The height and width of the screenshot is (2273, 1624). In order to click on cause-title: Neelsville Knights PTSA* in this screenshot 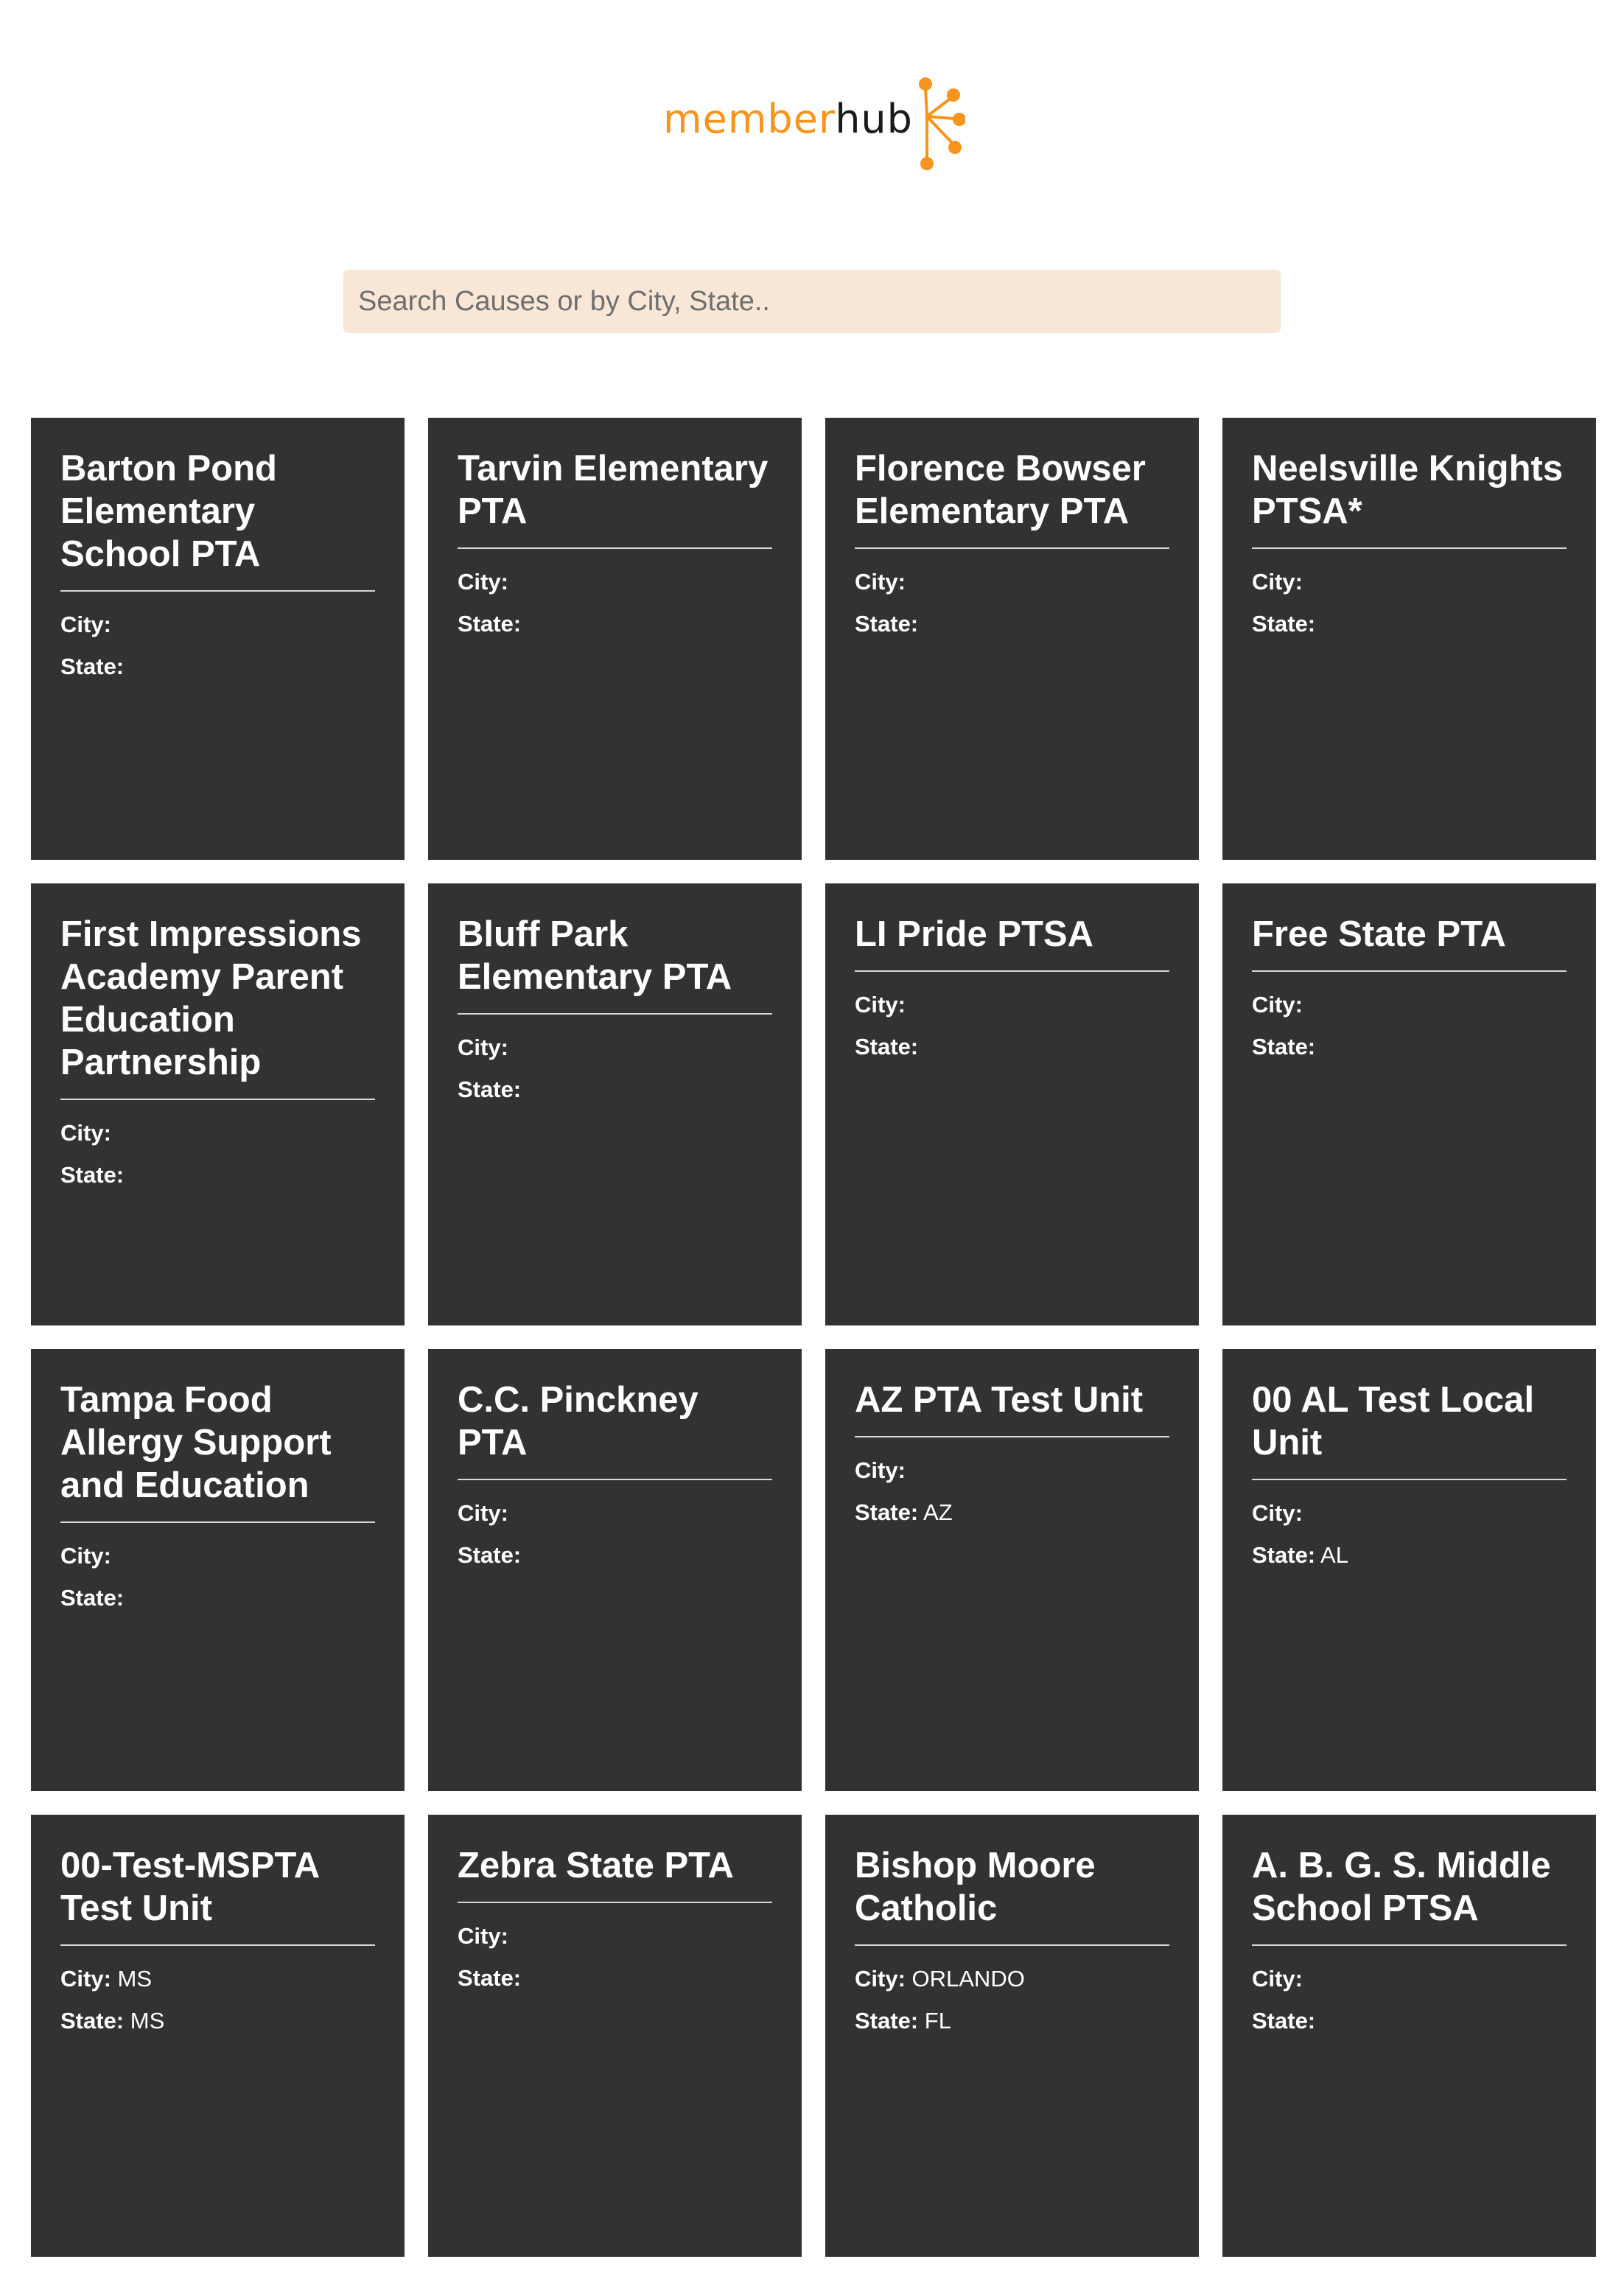, I will do `click(1409, 498)`.